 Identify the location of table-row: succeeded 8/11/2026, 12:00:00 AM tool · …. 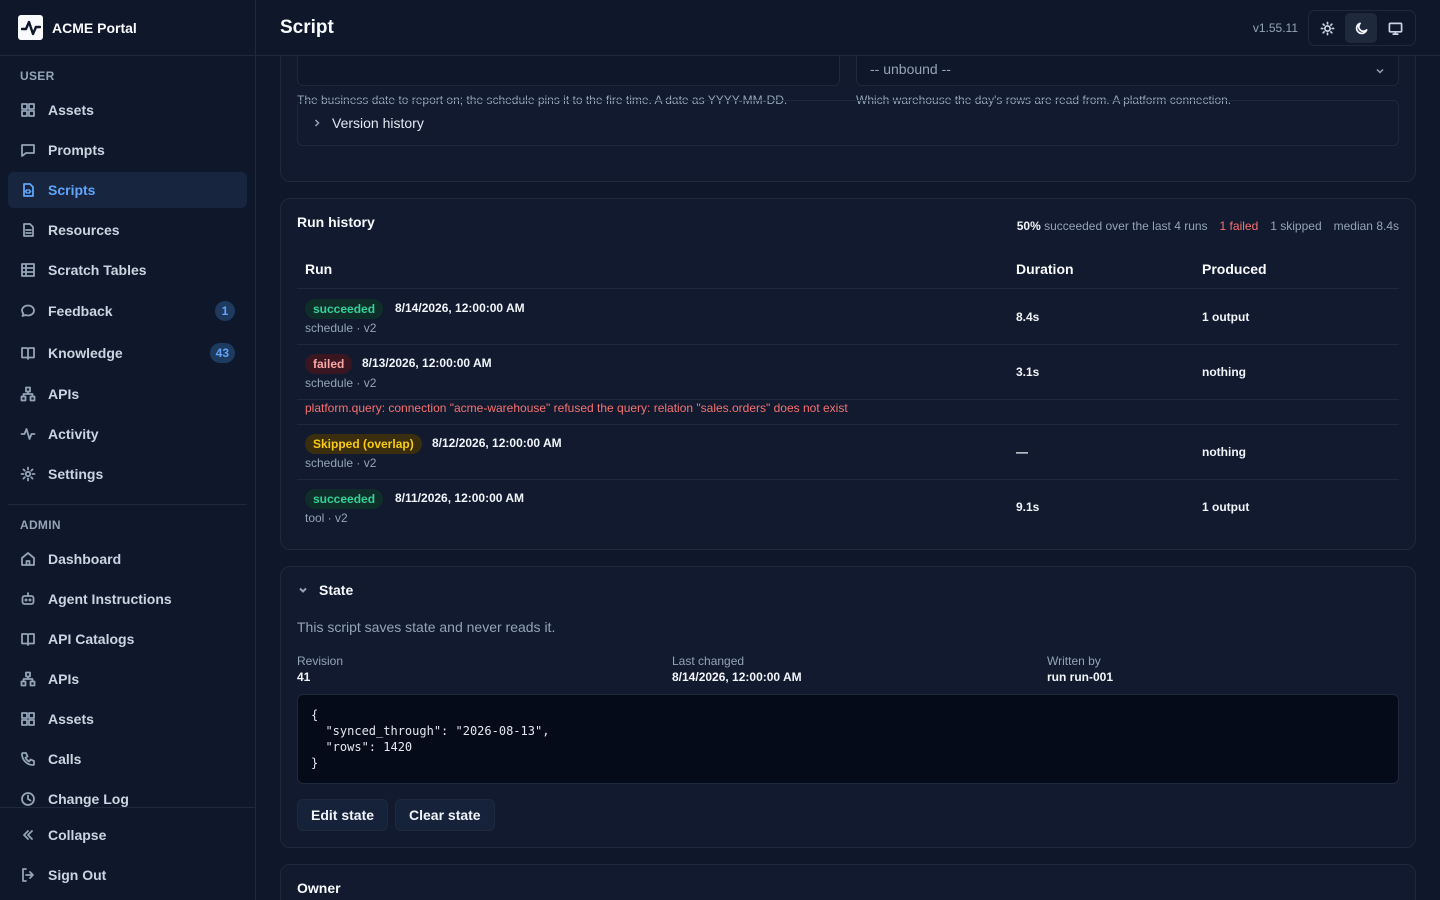
(848, 507).